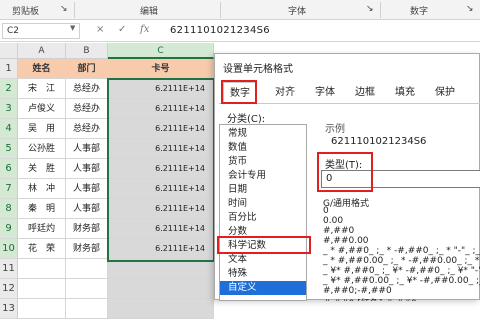 This screenshot has width=480, height=319. I want to click on row-header-4: 4, so click(9, 129).